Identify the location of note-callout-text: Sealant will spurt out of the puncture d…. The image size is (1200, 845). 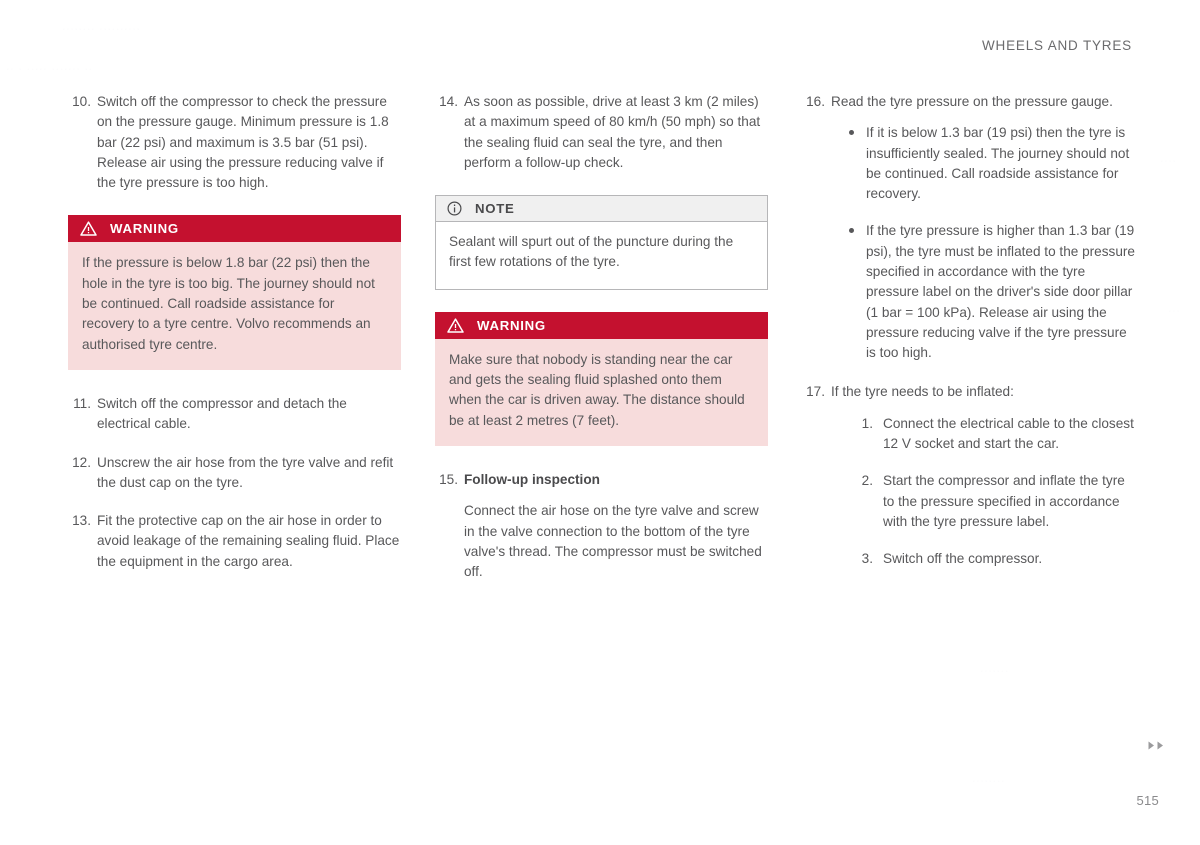
(601, 255).